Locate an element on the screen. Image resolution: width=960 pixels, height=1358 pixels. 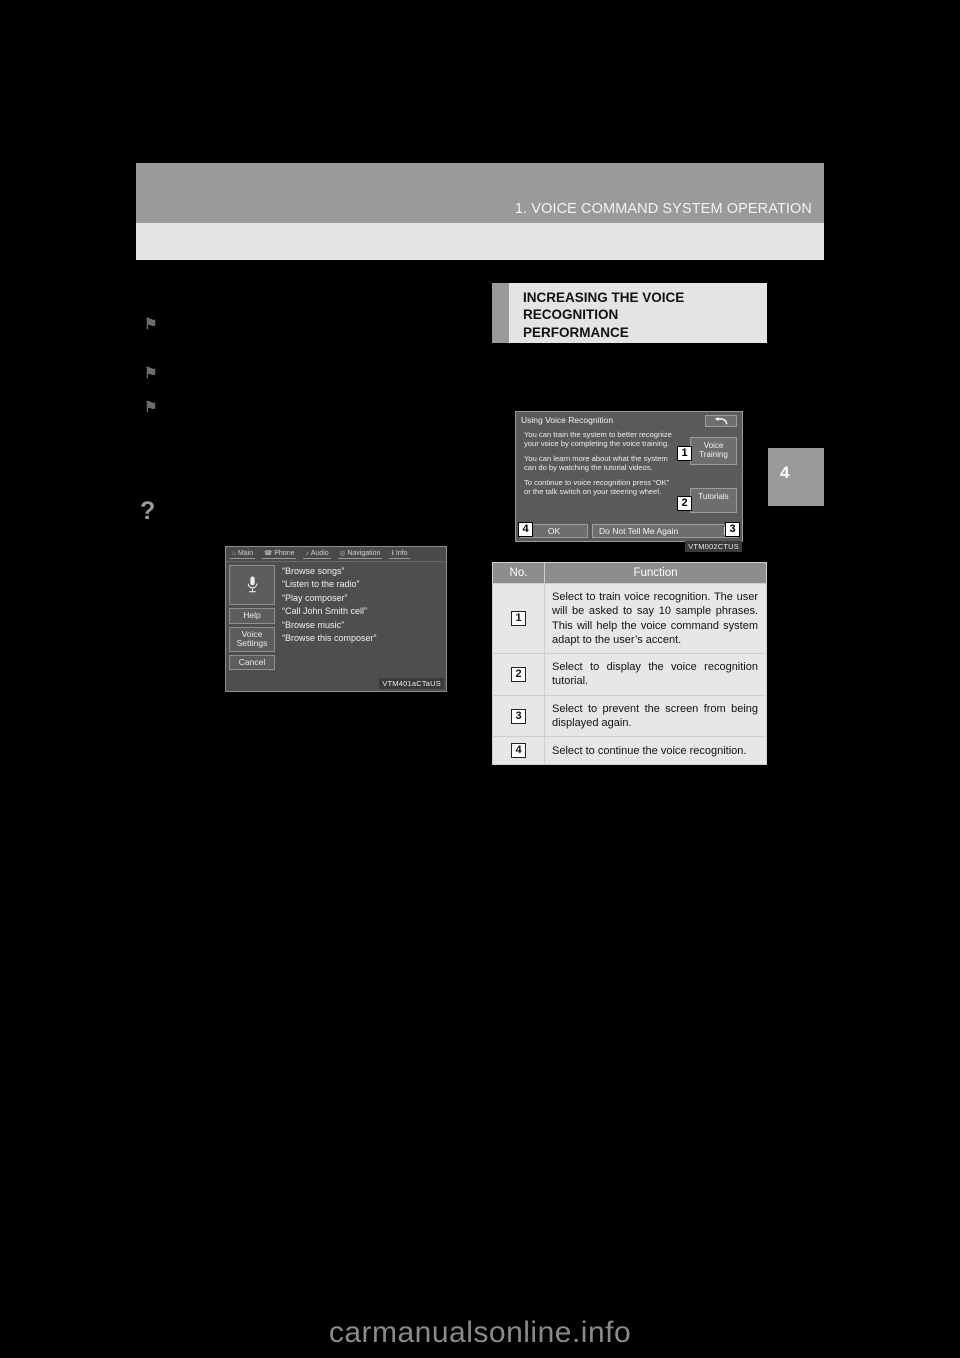
voice-settings-button: Voice Settings is located at coordinates (252, 639).